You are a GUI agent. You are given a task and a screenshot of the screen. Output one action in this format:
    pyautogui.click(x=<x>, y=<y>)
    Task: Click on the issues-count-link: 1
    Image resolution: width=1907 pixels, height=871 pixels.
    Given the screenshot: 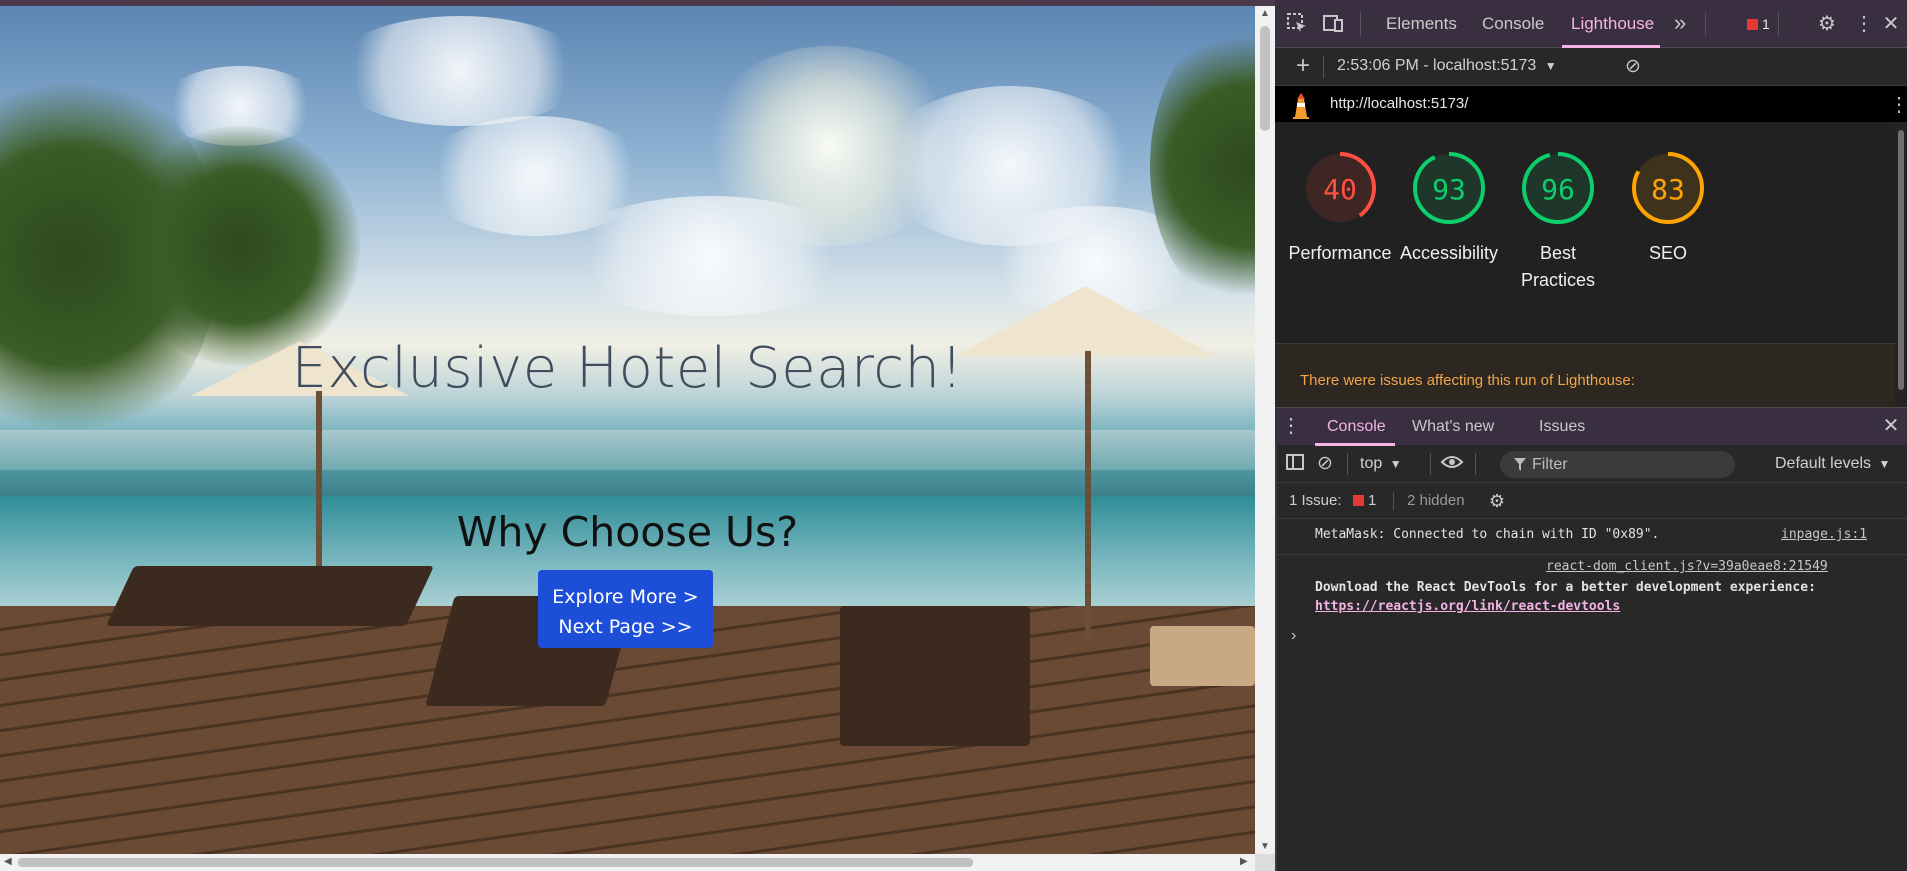 What is the action you would take?
    pyautogui.click(x=1364, y=500)
    